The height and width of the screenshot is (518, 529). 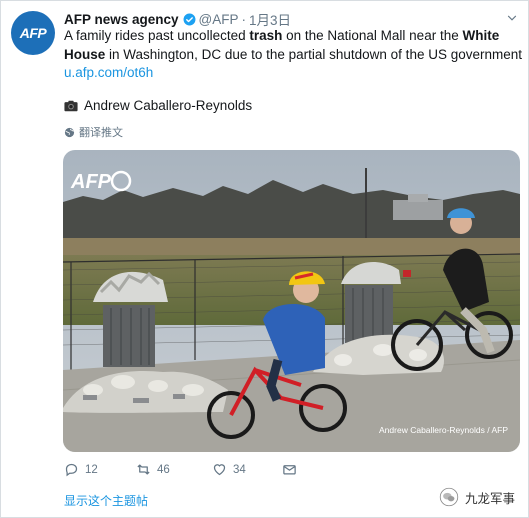 I want to click on envelope-icon, so click(x=289, y=470).